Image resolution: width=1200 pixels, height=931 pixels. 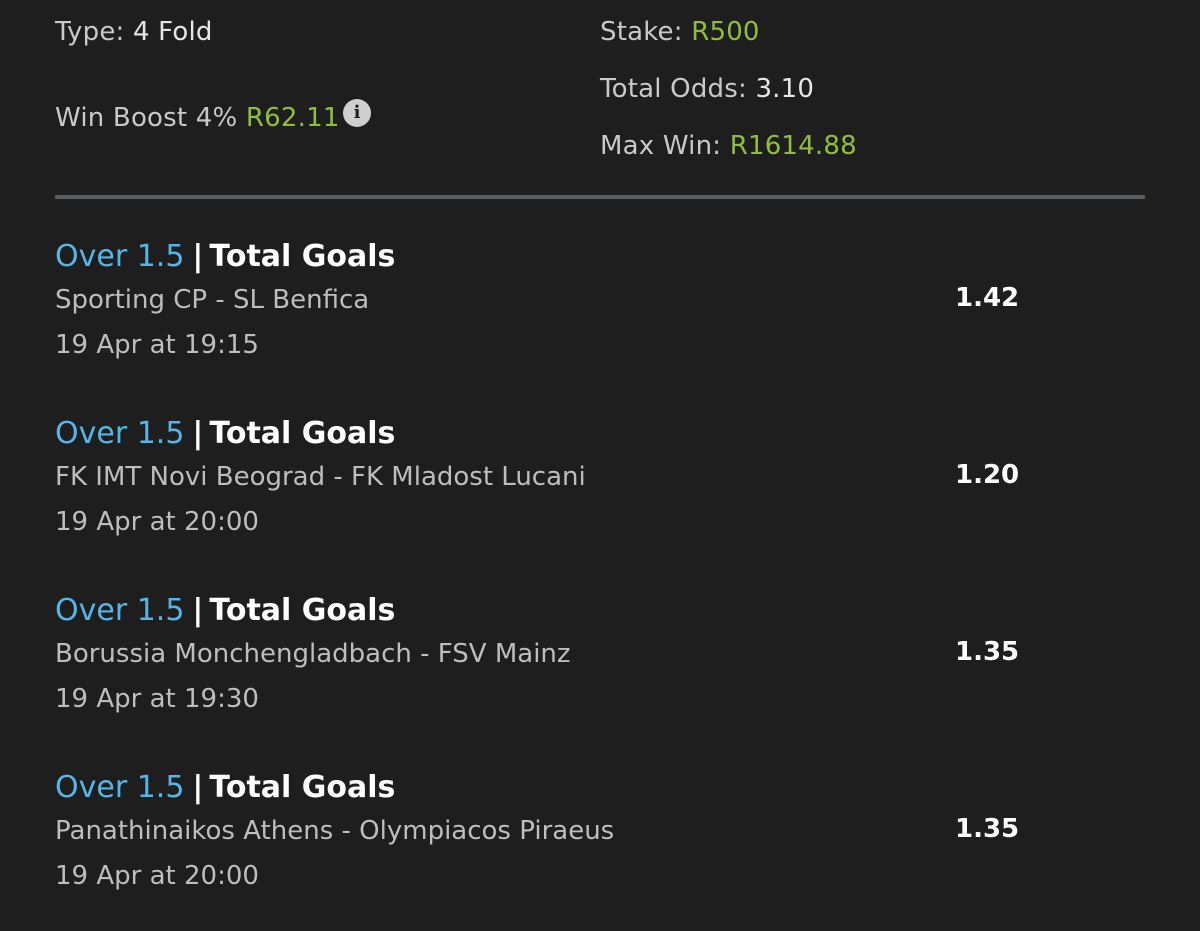 I want to click on selection-match: FK IMT Novi Beograd - FK Mladost Lucani, so click(x=320, y=477).